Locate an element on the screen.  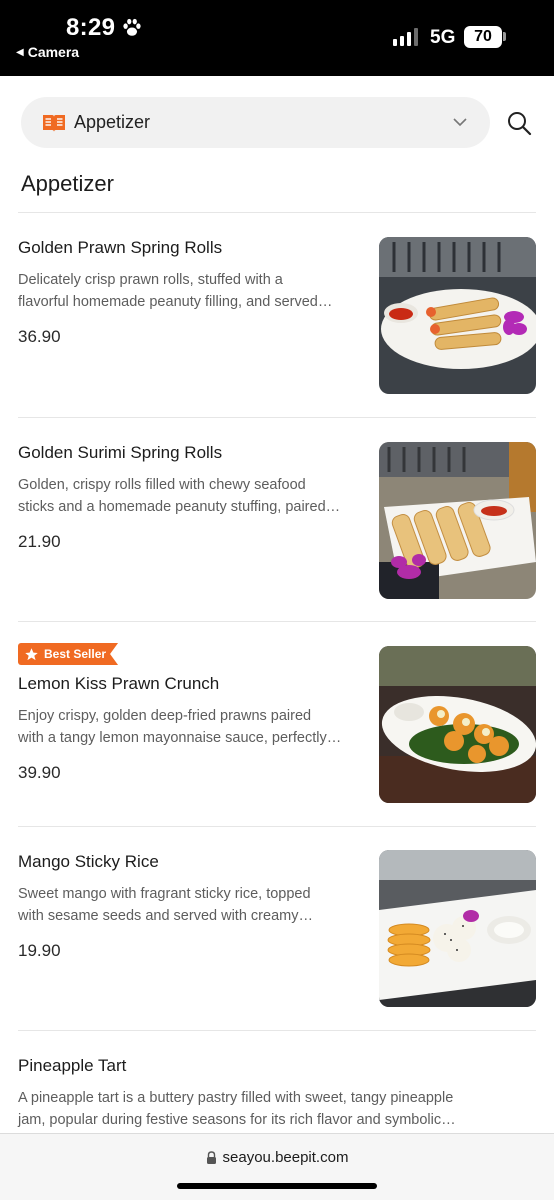
item-name: Mango Sticky Rice is located at coordinates (88, 861).